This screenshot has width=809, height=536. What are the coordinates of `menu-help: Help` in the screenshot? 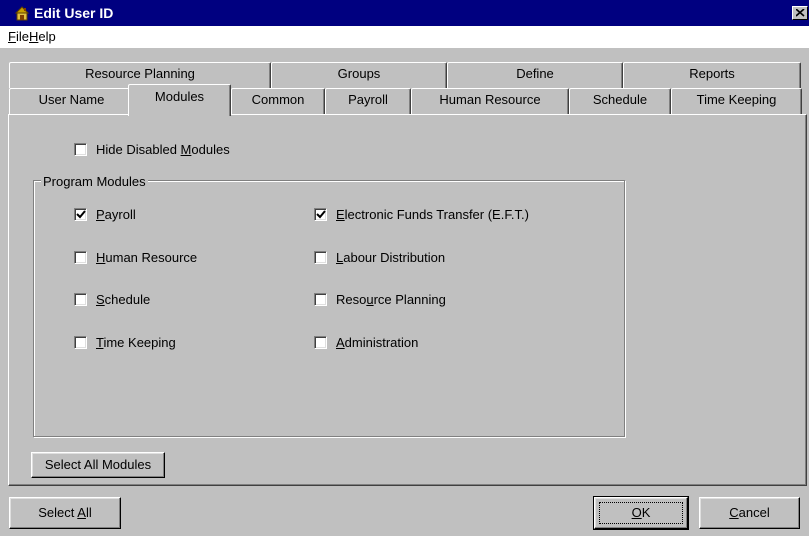 It's located at (42, 36).